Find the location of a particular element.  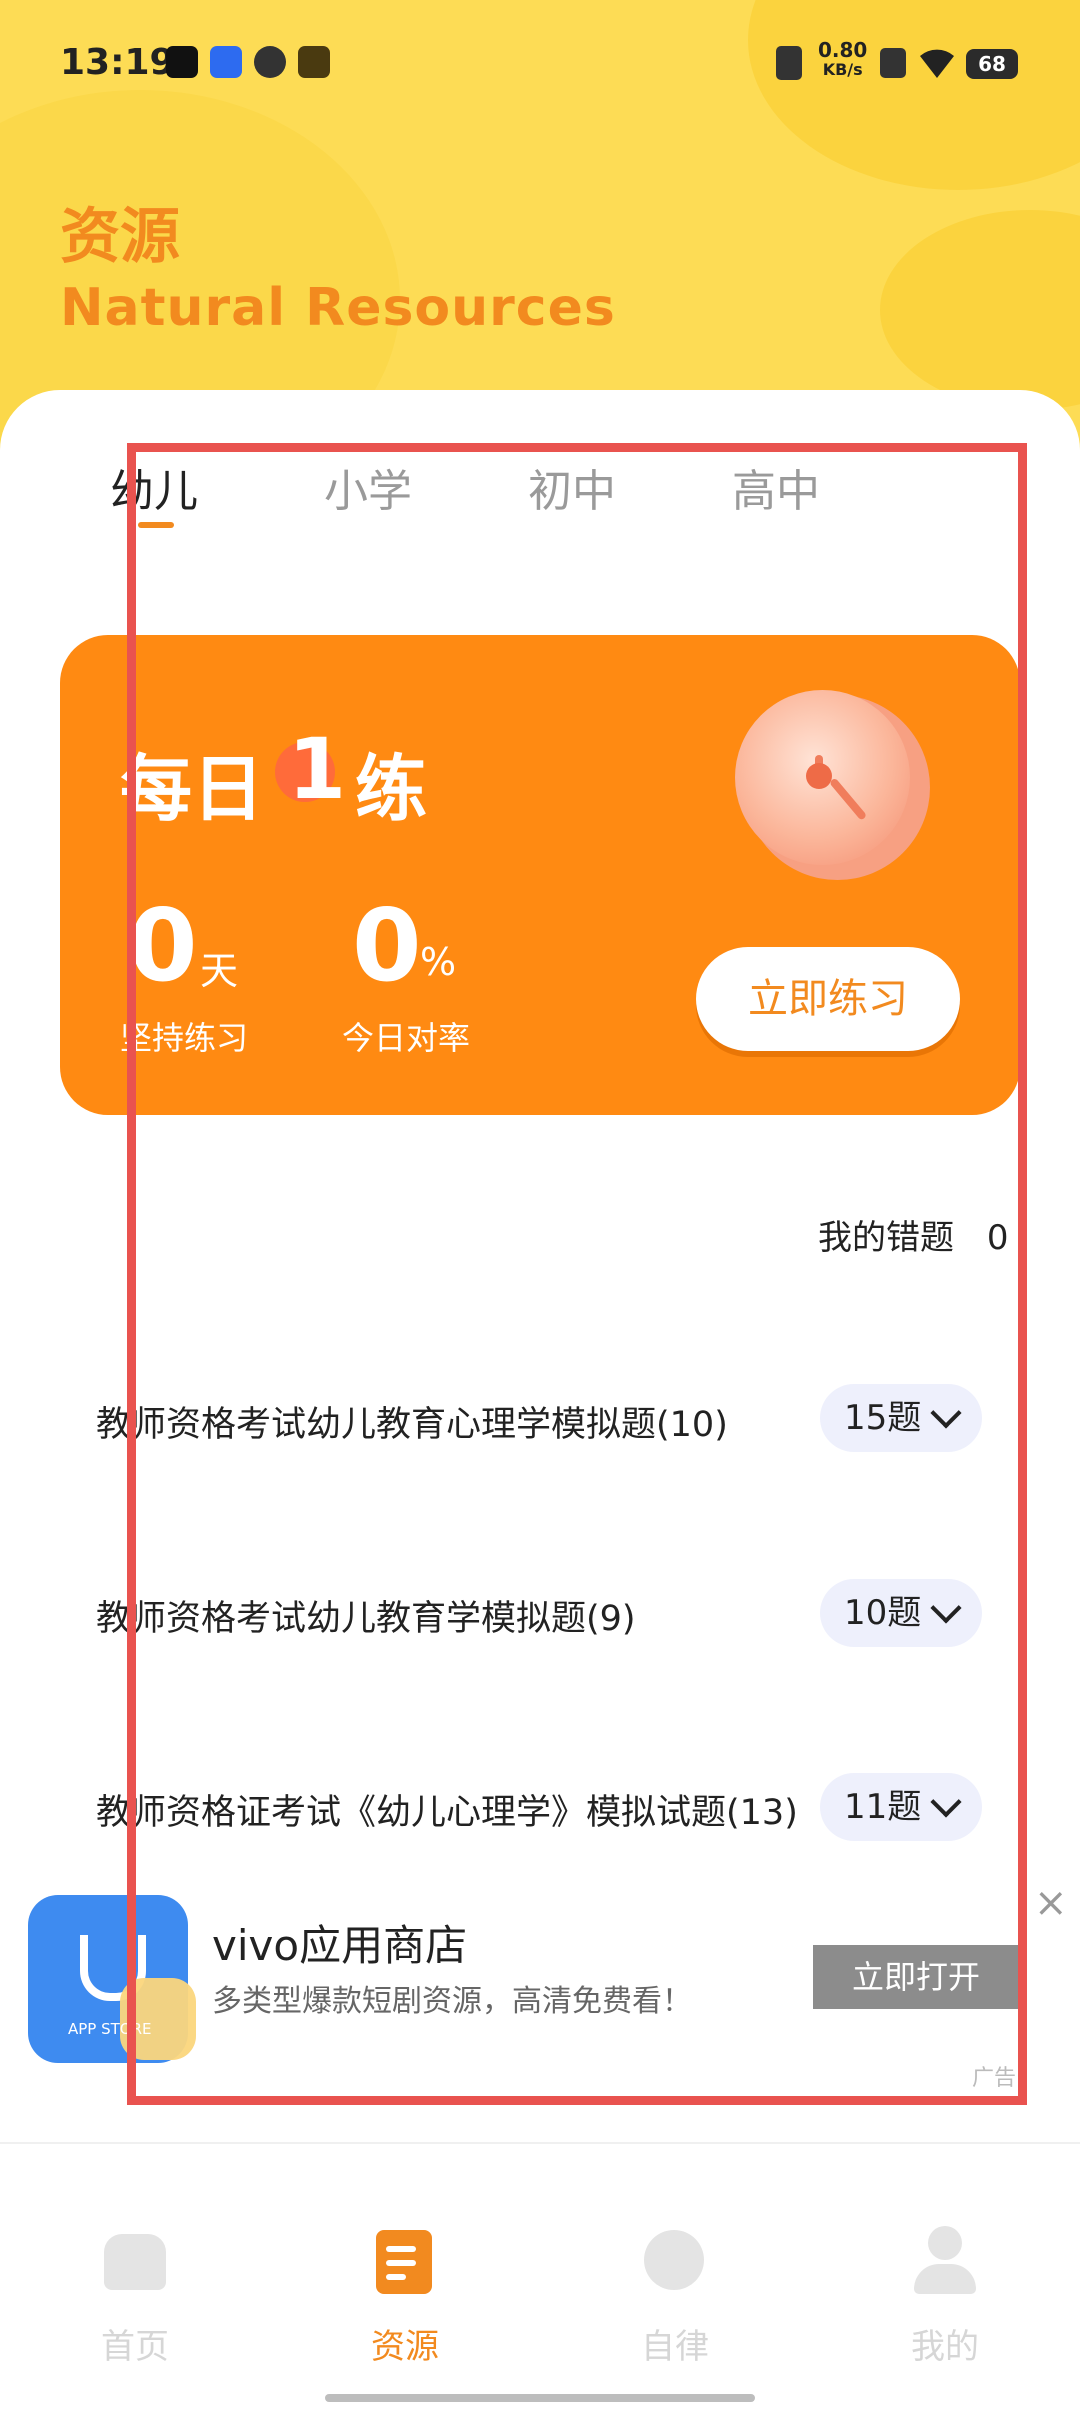

page-title: 资源 is located at coordinates (120, 237).